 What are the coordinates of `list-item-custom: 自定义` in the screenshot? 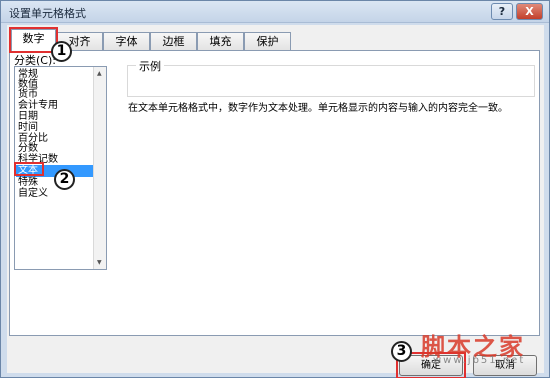 It's located at (55, 194).